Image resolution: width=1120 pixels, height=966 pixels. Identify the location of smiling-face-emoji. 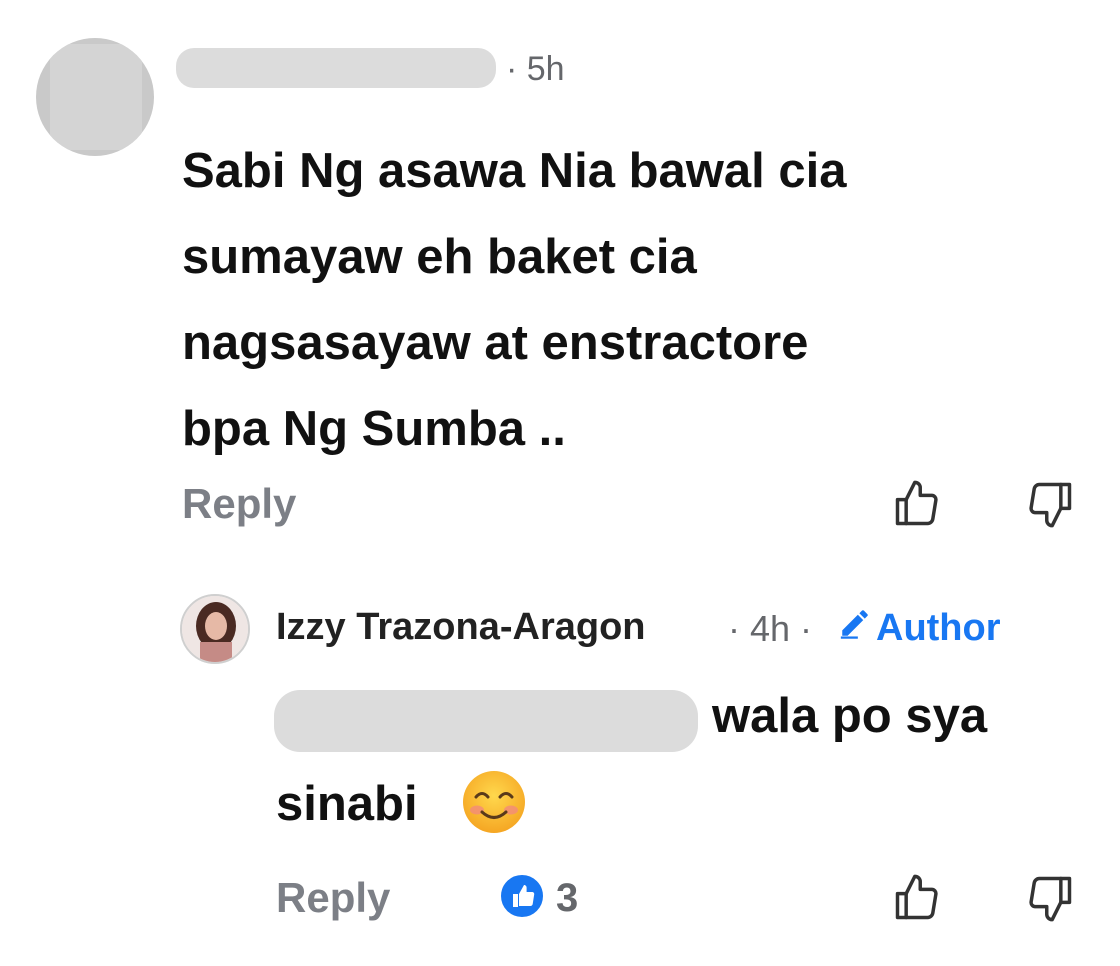
(494, 804).